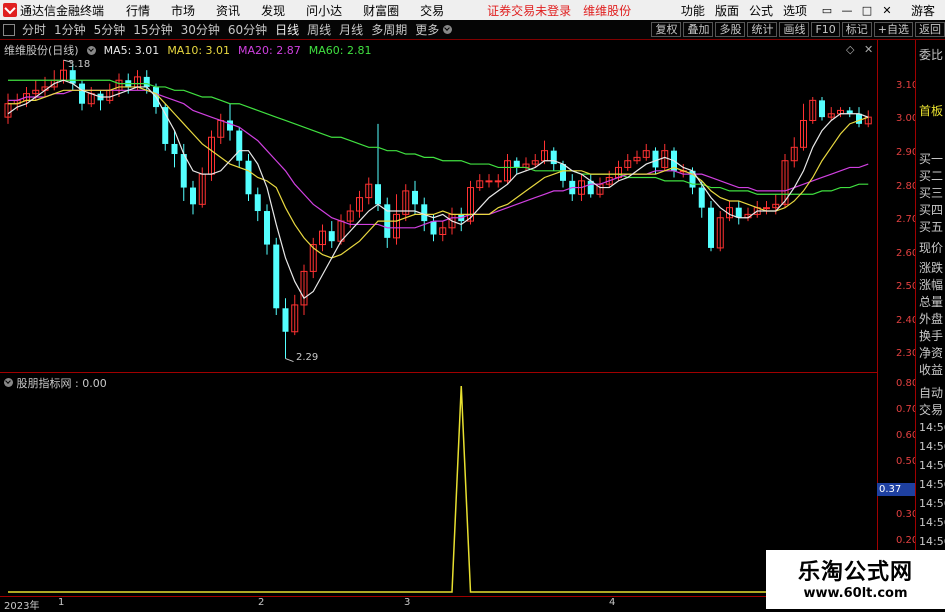 The width and height of the screenshot is (945, 612). What do you see at coordinates (247, 29) in the screenshot?
I see `tab-60min: 60分钟` at bounding box center [247, 29].